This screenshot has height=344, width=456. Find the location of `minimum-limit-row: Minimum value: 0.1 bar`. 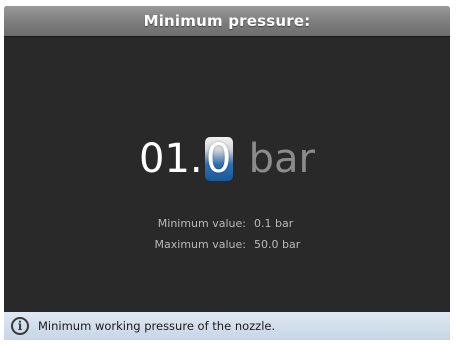

minimum-limit-row: Minimum value: 0.1 bar is located at coordinates (227, 223).